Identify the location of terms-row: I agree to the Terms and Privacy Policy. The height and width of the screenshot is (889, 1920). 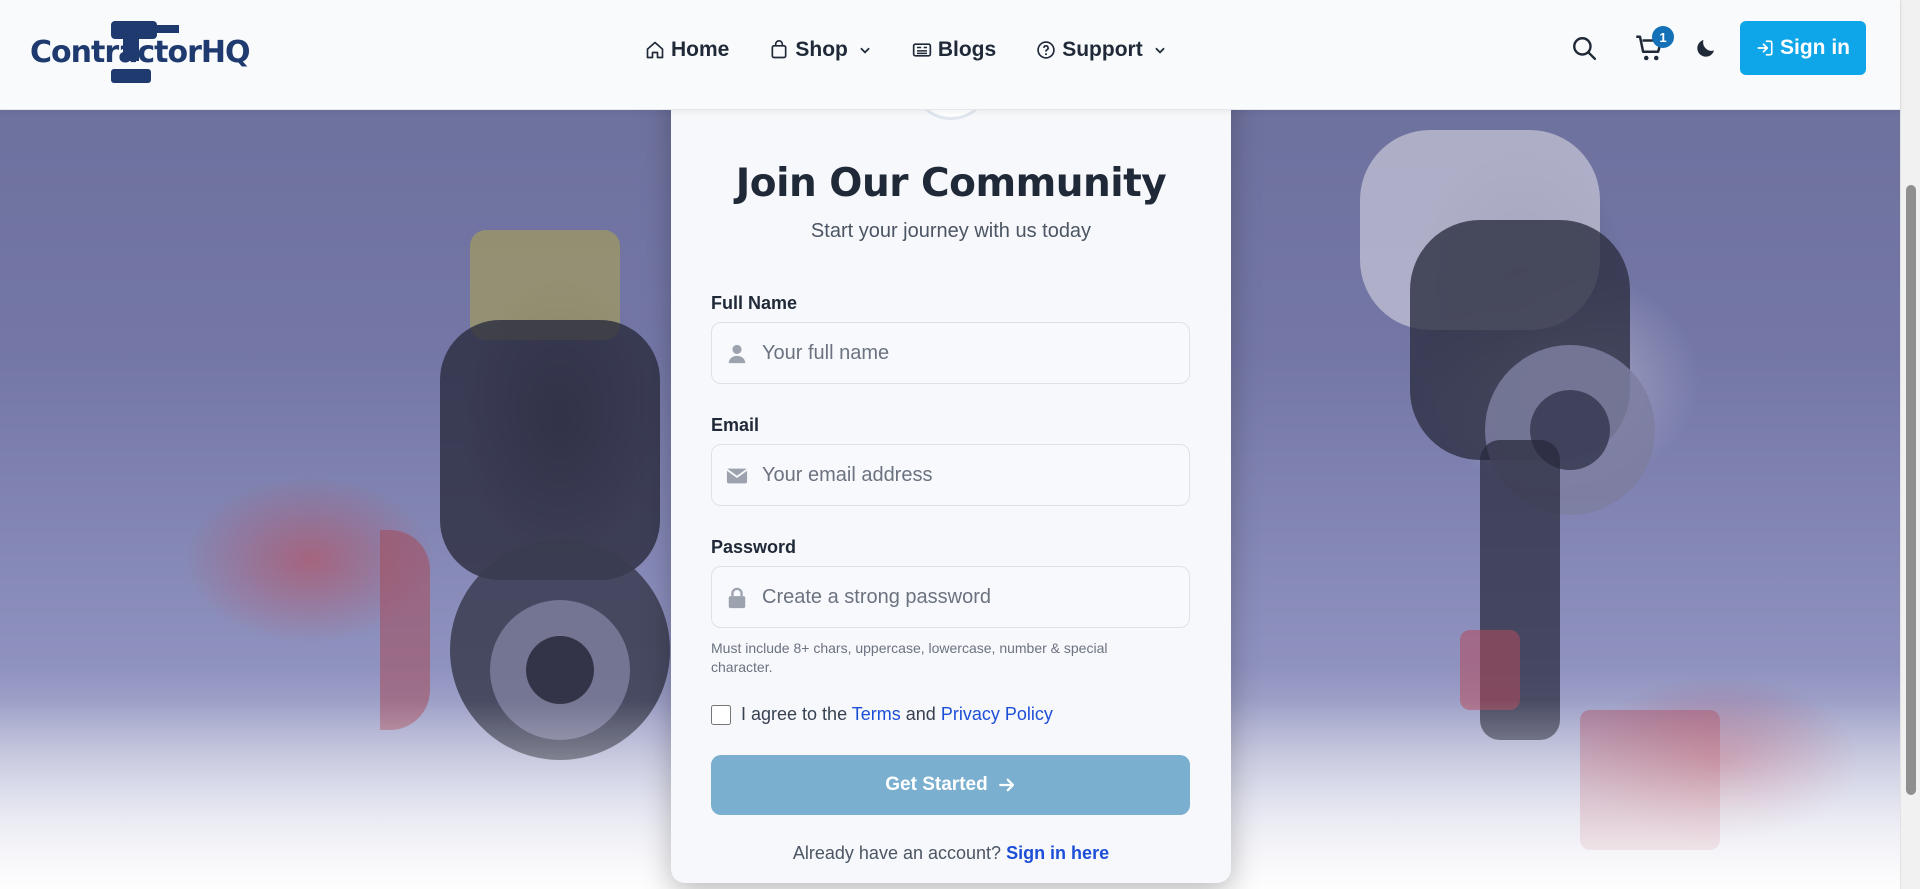
(951, 714).